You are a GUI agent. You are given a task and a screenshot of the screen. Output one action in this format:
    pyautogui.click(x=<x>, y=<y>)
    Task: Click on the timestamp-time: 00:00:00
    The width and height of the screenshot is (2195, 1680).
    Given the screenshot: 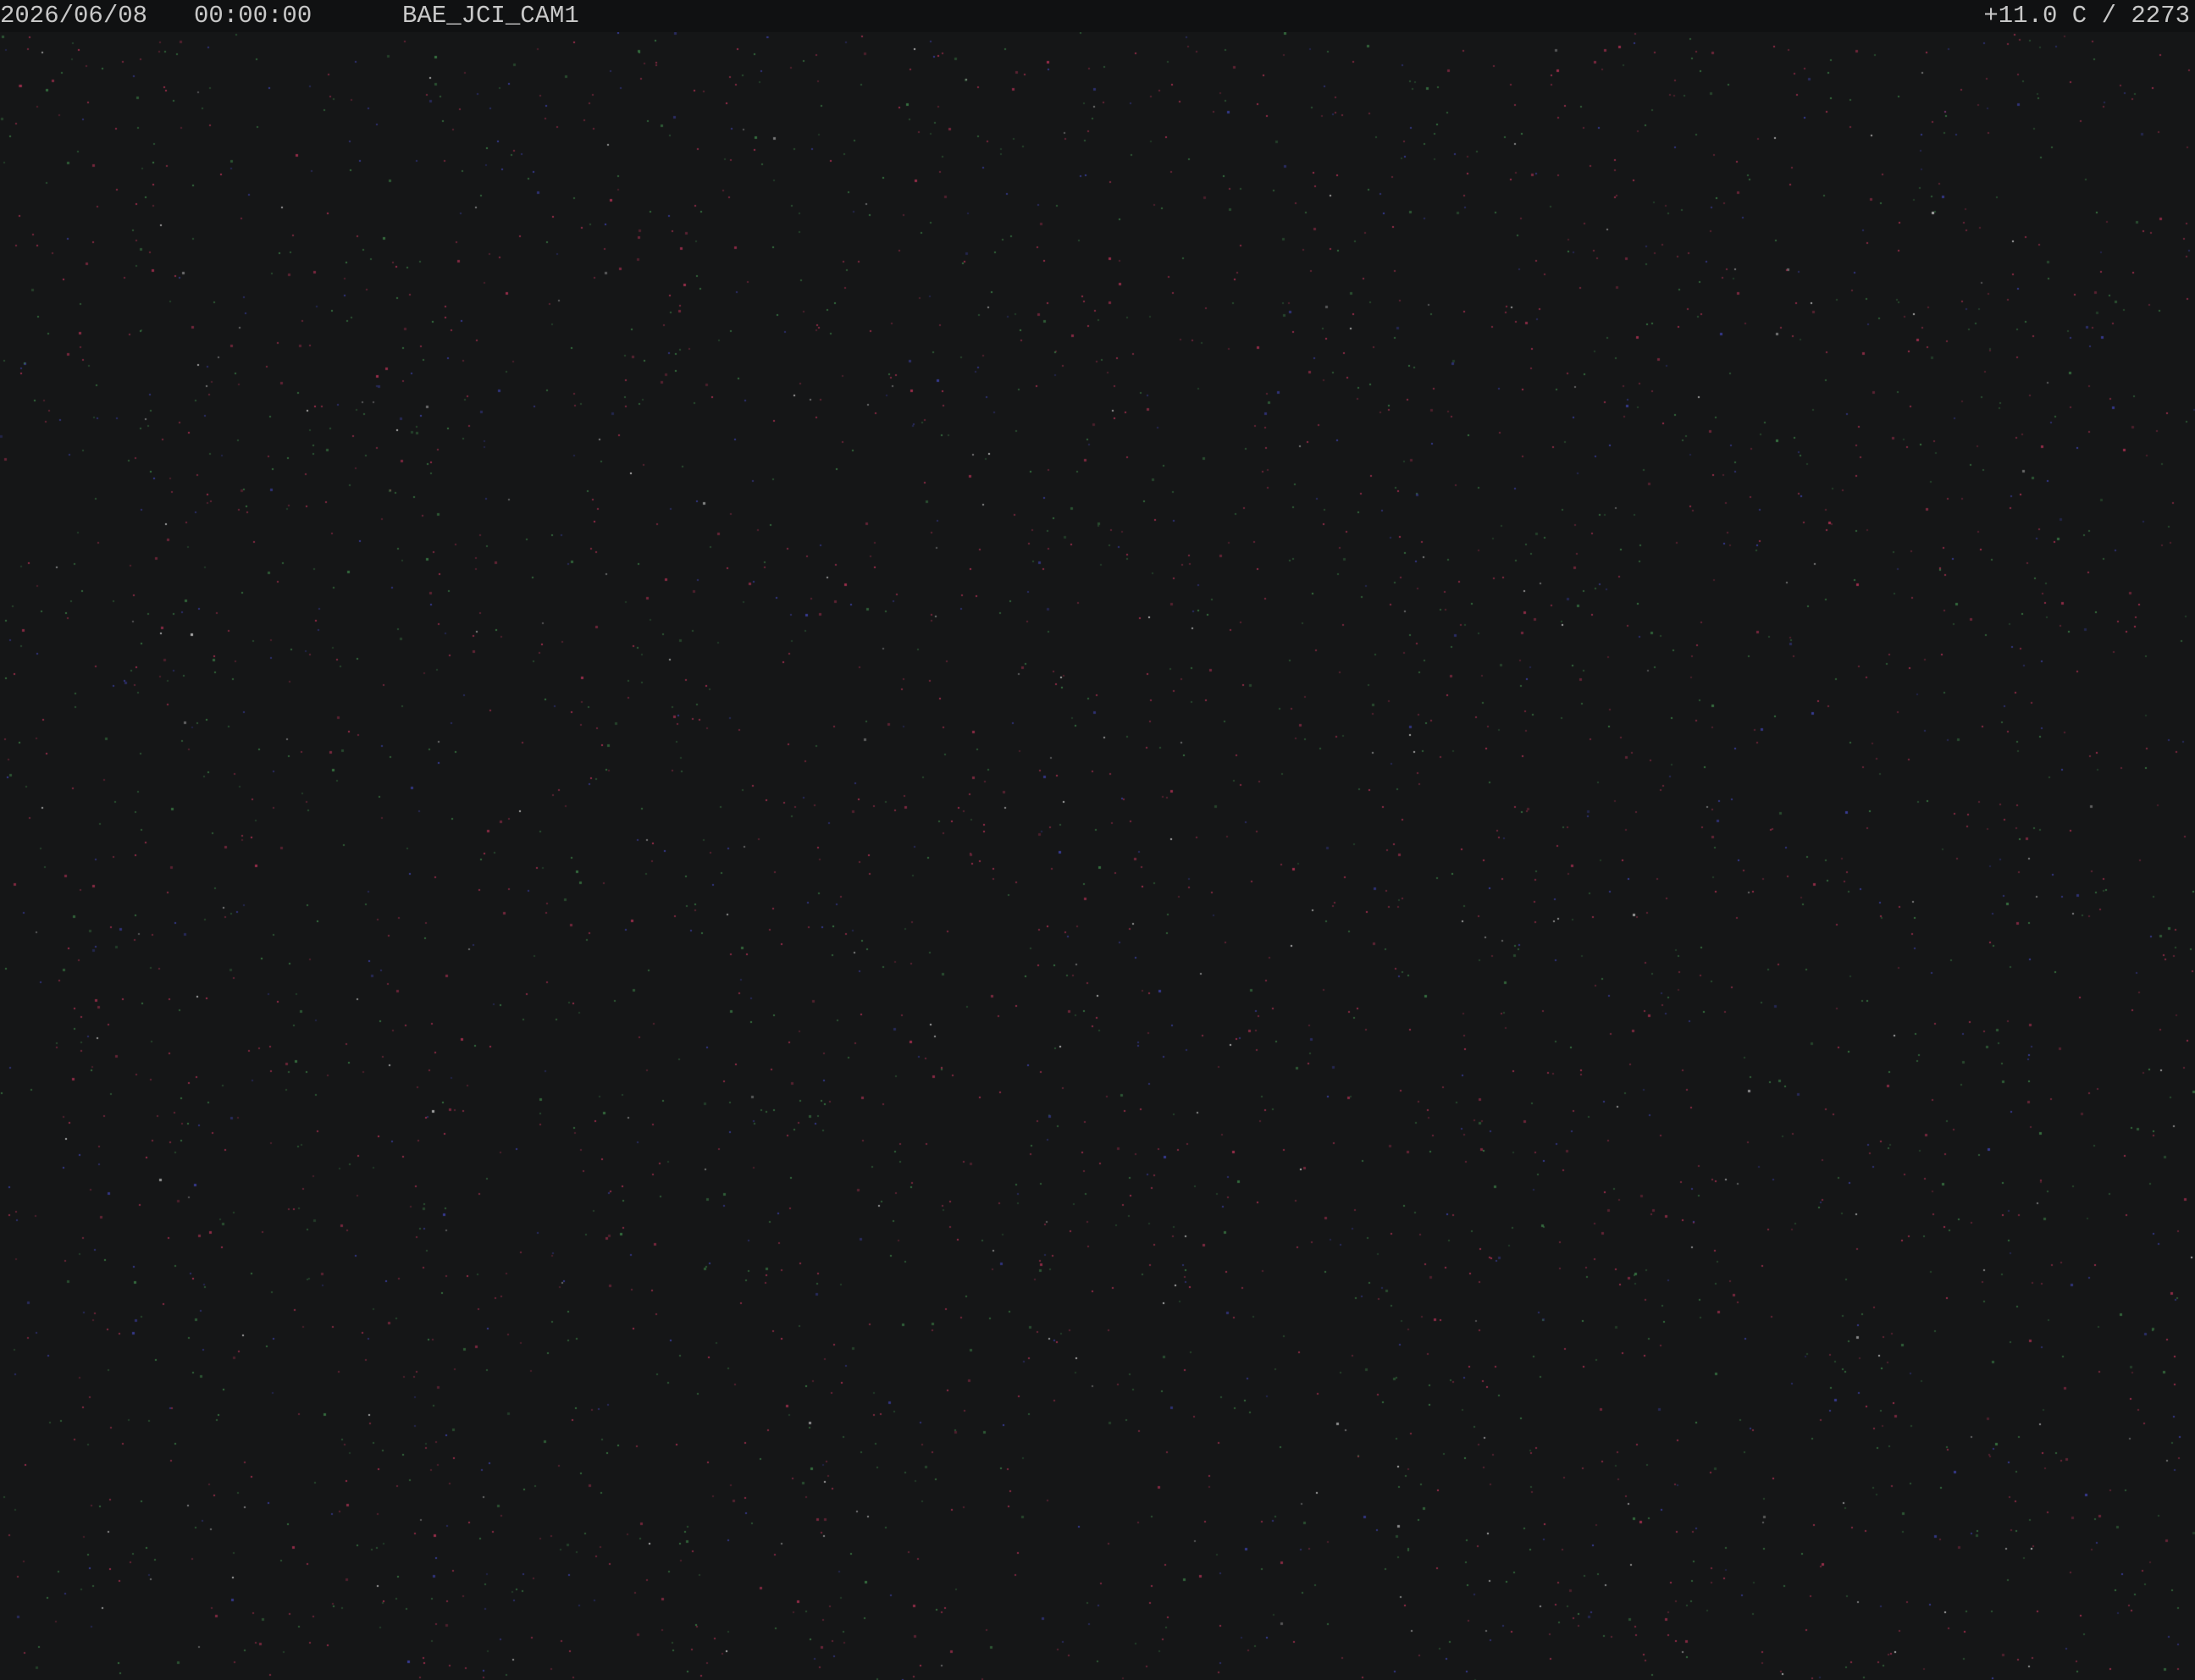 What is the action you would take?
    pyautogui.click(x=253, y=16)
    